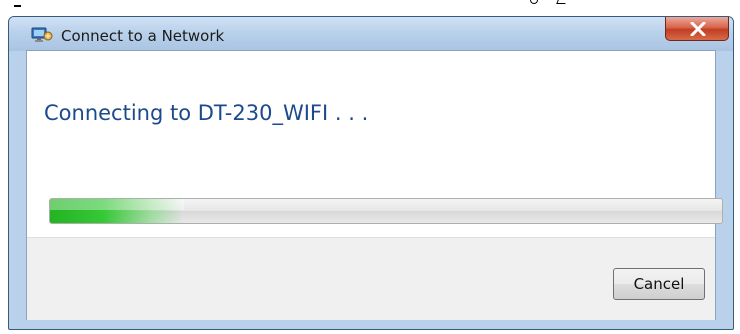 The image size is (740, 334). I want to click on close-button, so click(697, 29).